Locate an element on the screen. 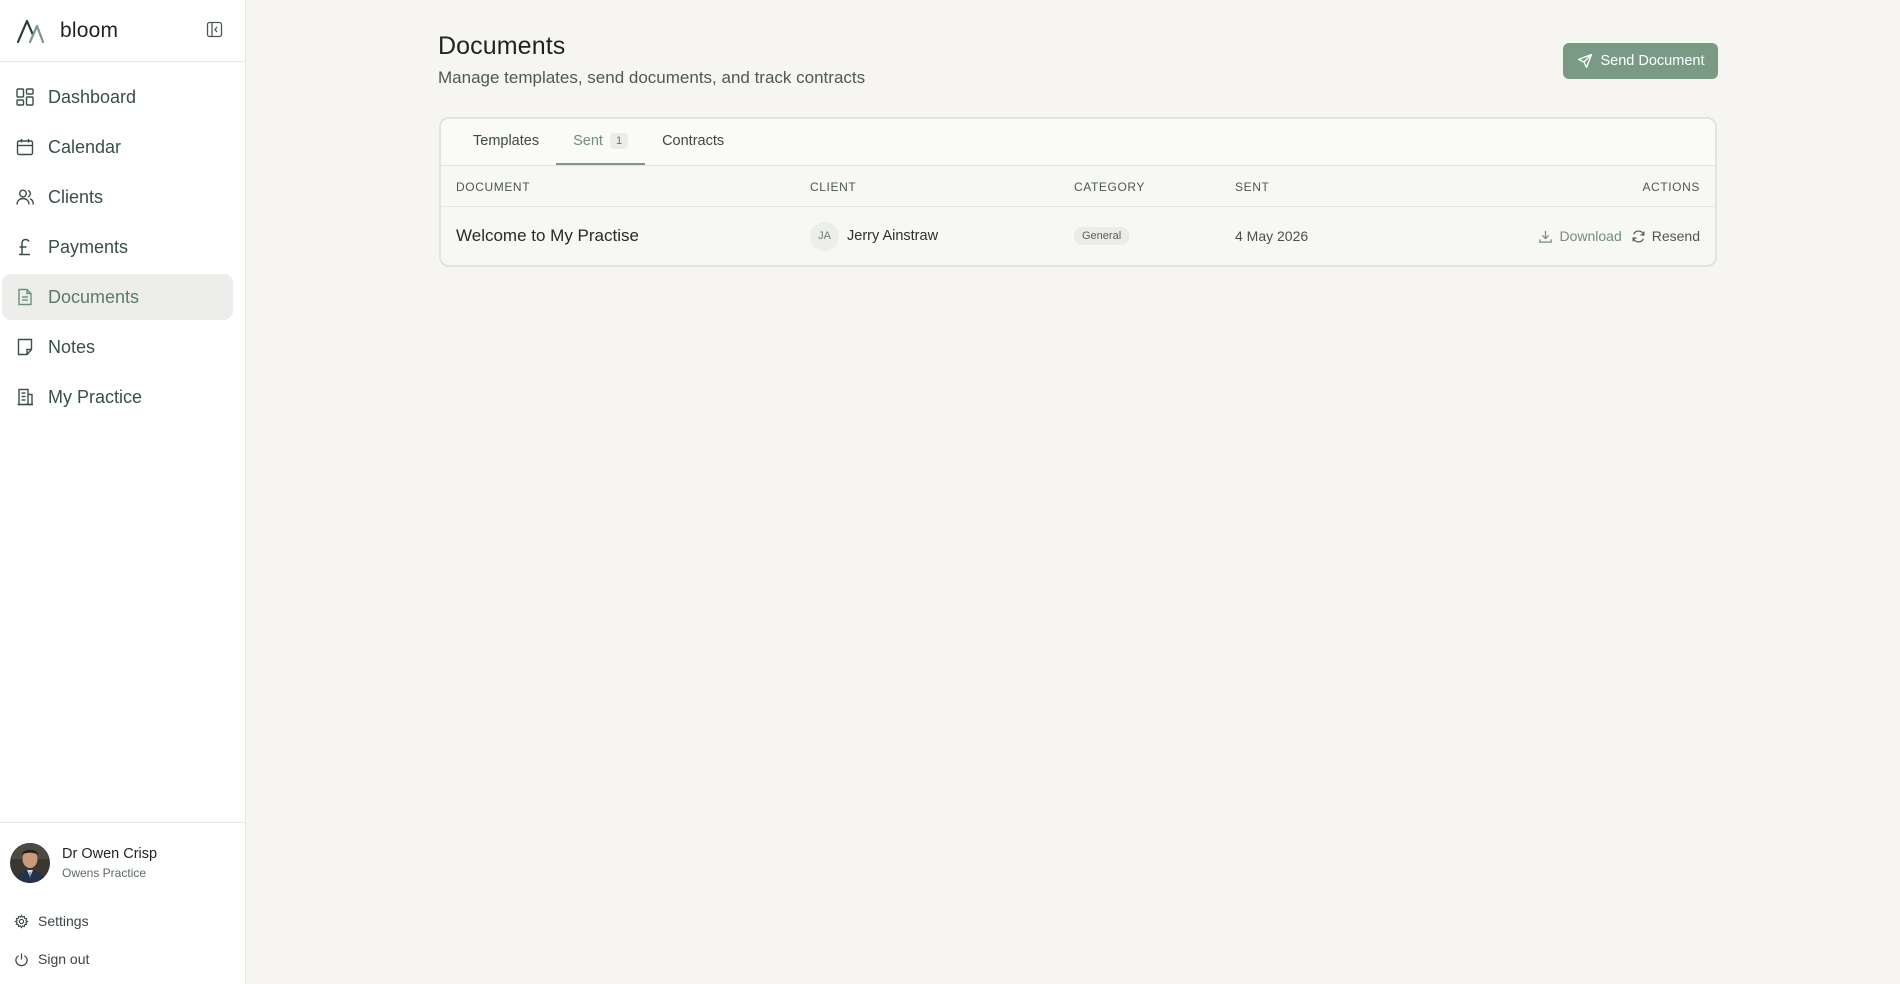 The height and width of the screenshot is (984, 1900). send-document-label: Send Document is located at coordinates (1652, 61).